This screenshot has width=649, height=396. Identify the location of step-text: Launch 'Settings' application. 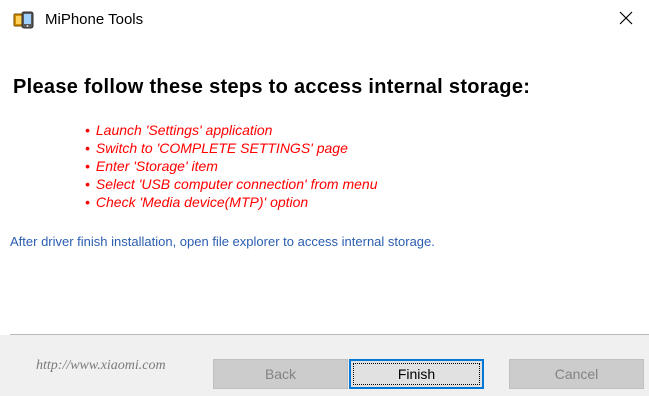
(184, 130).